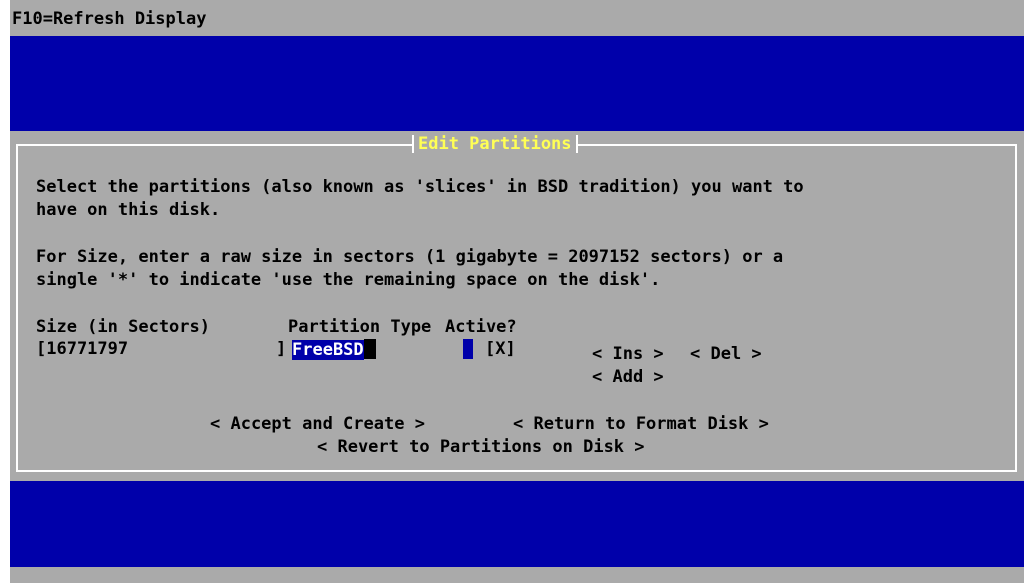 Image resolution: width=1024 pixels, height=583 pixels. I want to click on size-column-header: Size (in Sectors), so click(123, 327).